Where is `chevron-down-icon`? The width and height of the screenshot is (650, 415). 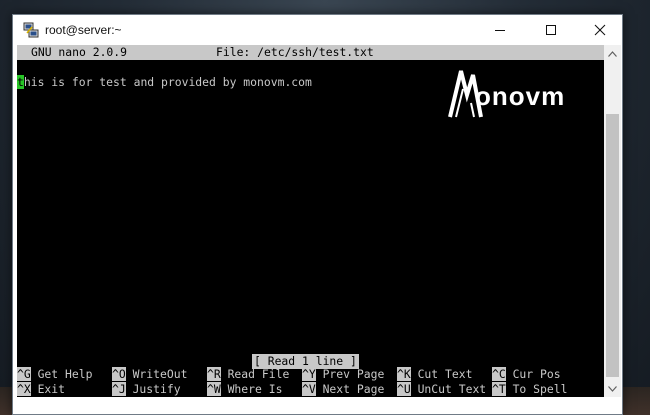 chevron-down-icon is located at coordinates (612, 388).